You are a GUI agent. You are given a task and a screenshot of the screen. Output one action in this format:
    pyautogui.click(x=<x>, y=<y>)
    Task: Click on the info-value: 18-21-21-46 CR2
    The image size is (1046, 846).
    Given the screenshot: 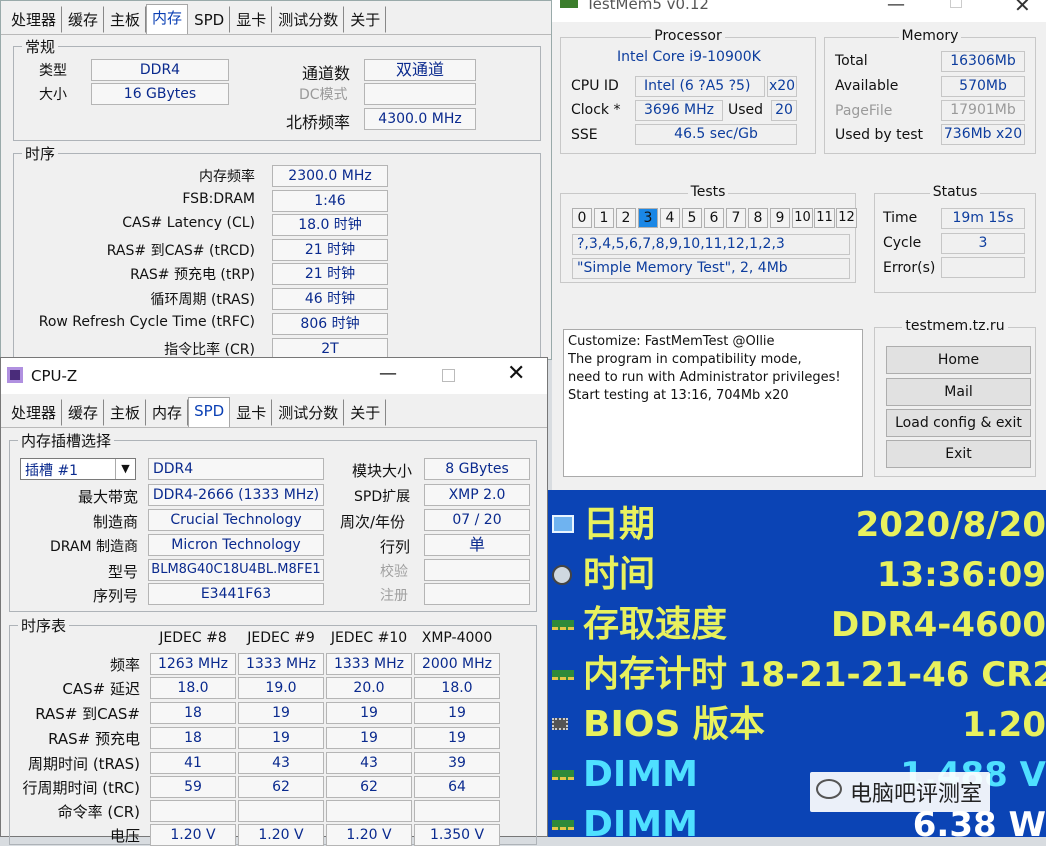 What is the action you would take?
    pyautogui.click(x=891, y=675)
    